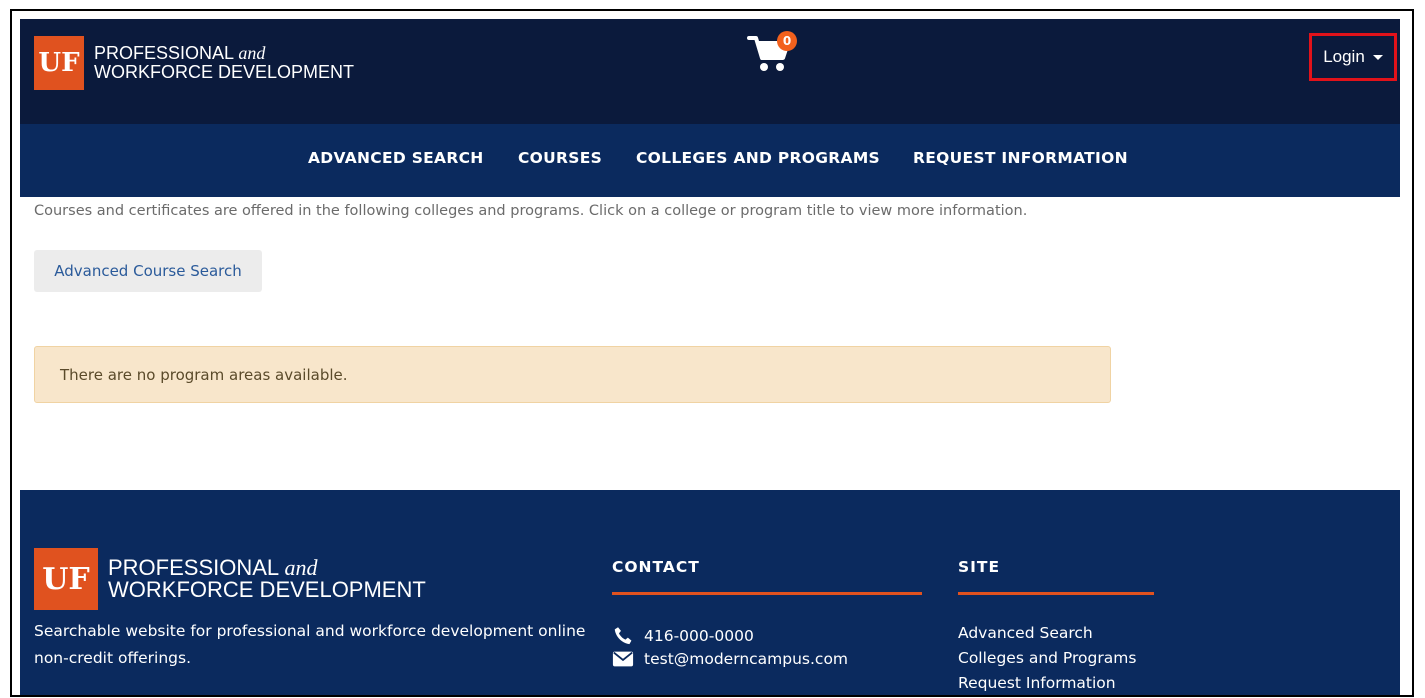 The height and width of the screenshot is (698, 1425). I want to click on site-heading: SITE, so click(979, 567).